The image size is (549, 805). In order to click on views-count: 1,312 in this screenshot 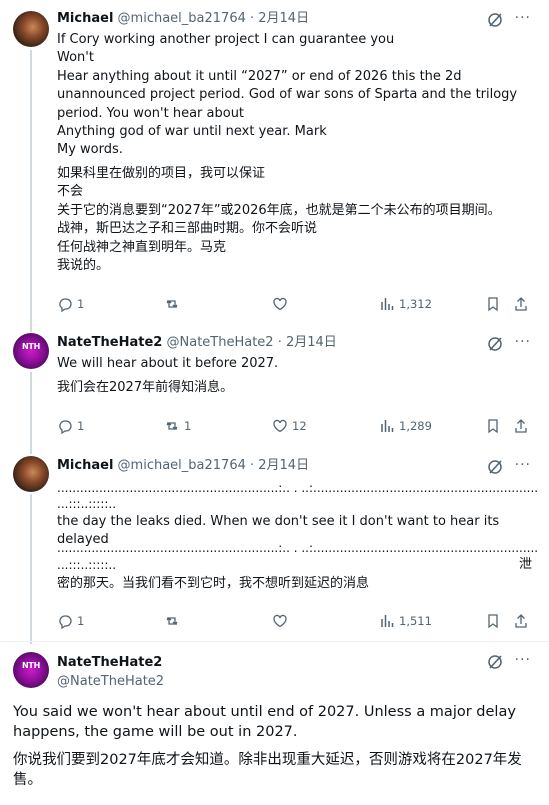, I will do `click(415, 304)`.